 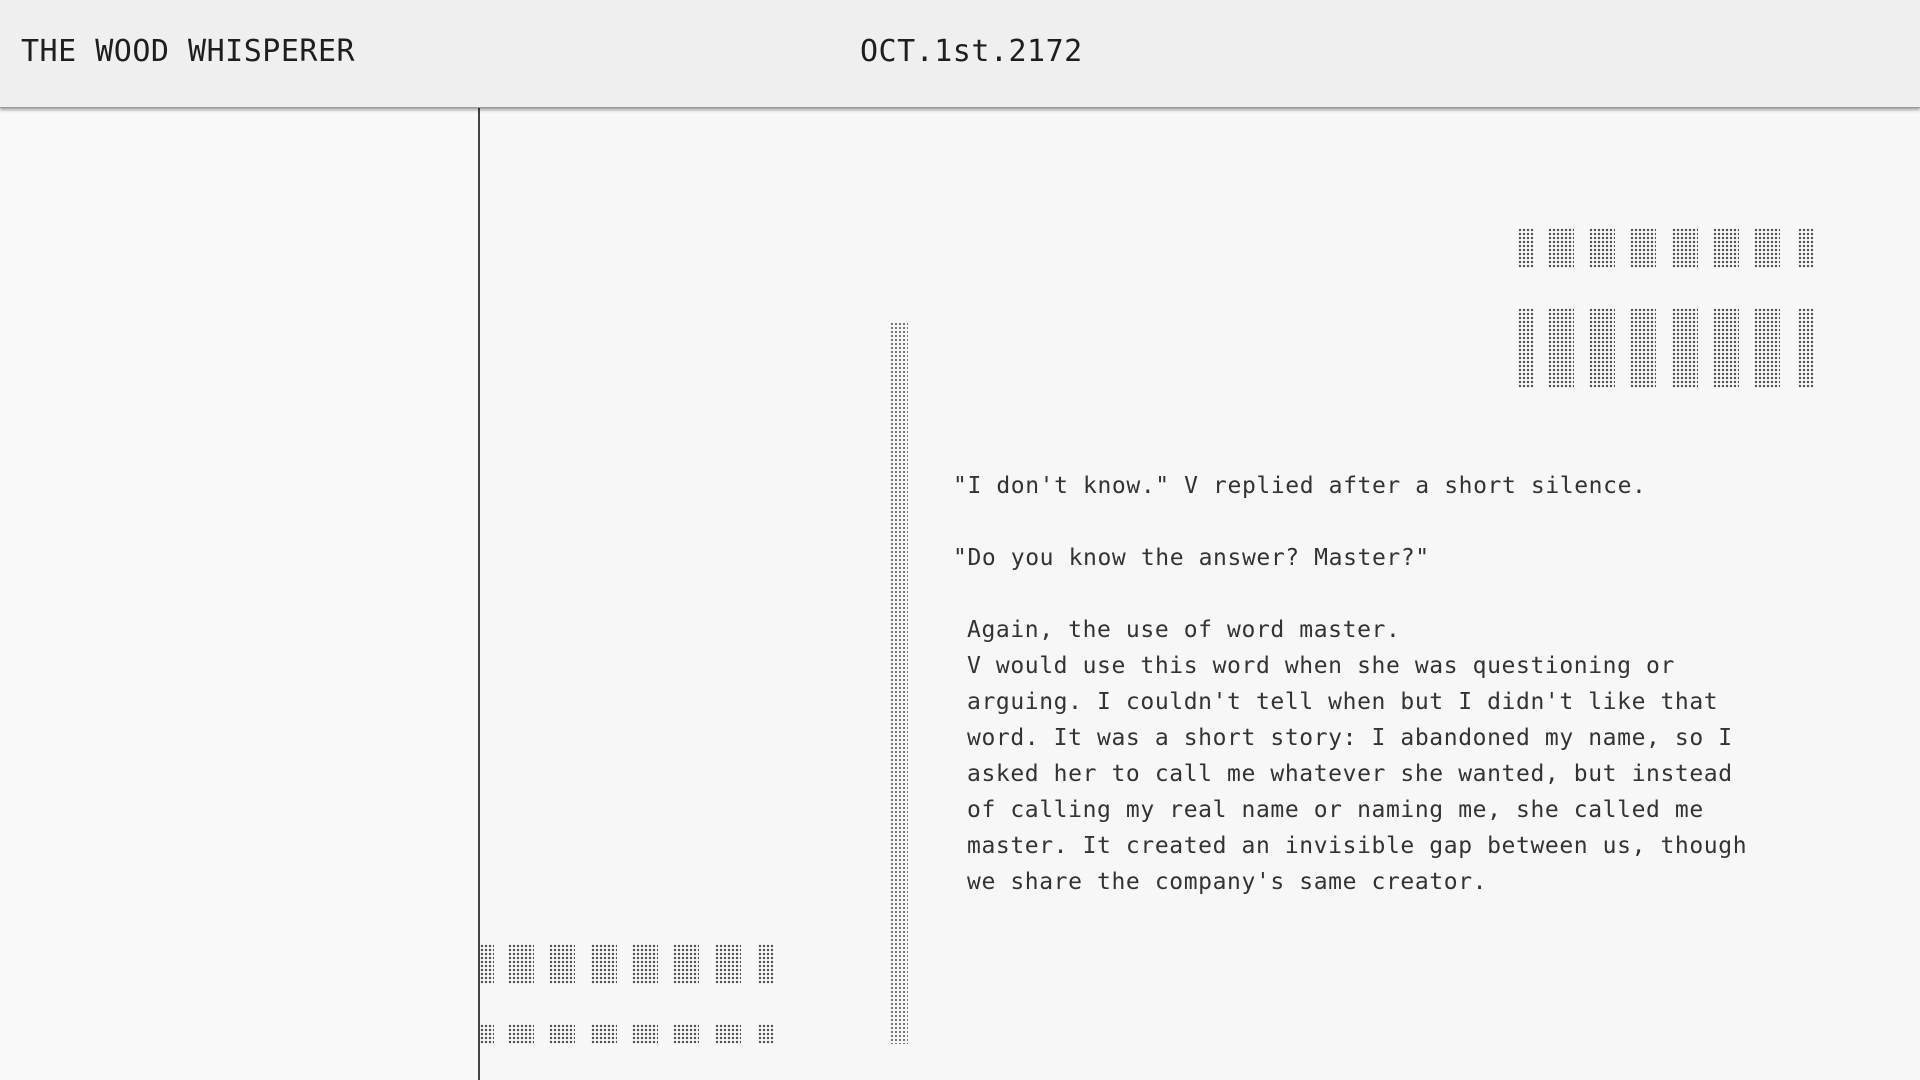 I want to click on story-line-2: "Do you know the answer? Master?", so click(x=1191, y=558).